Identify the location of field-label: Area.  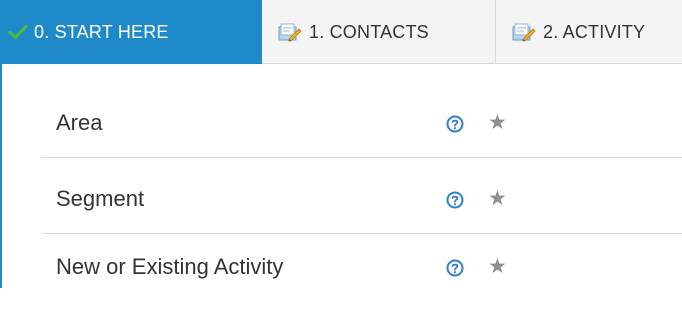
(79, 122).